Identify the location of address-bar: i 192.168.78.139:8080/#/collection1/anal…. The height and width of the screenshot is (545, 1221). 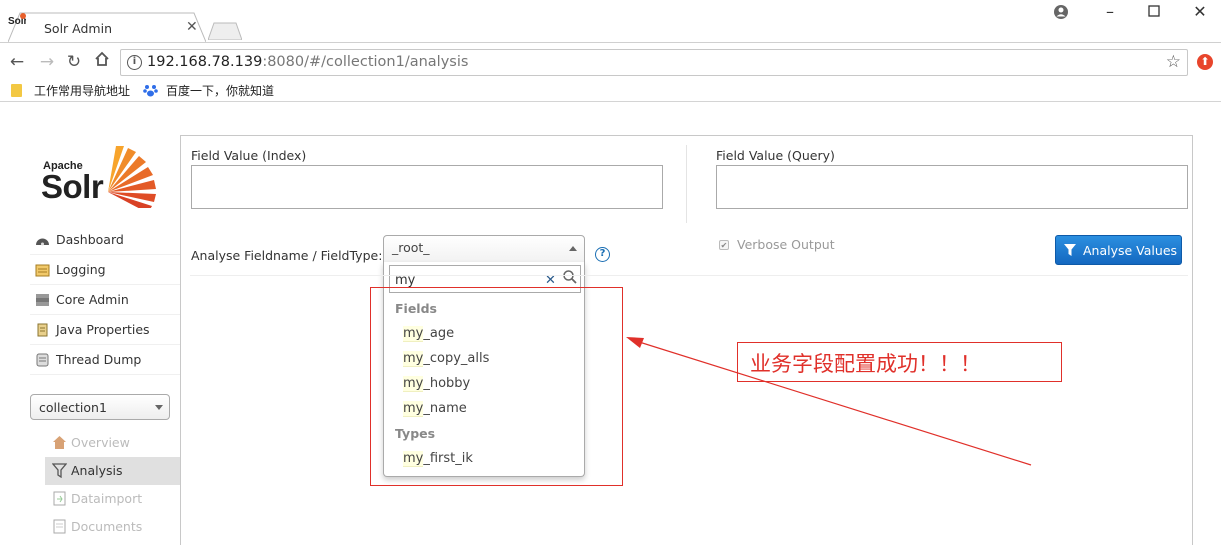
(654, 62).